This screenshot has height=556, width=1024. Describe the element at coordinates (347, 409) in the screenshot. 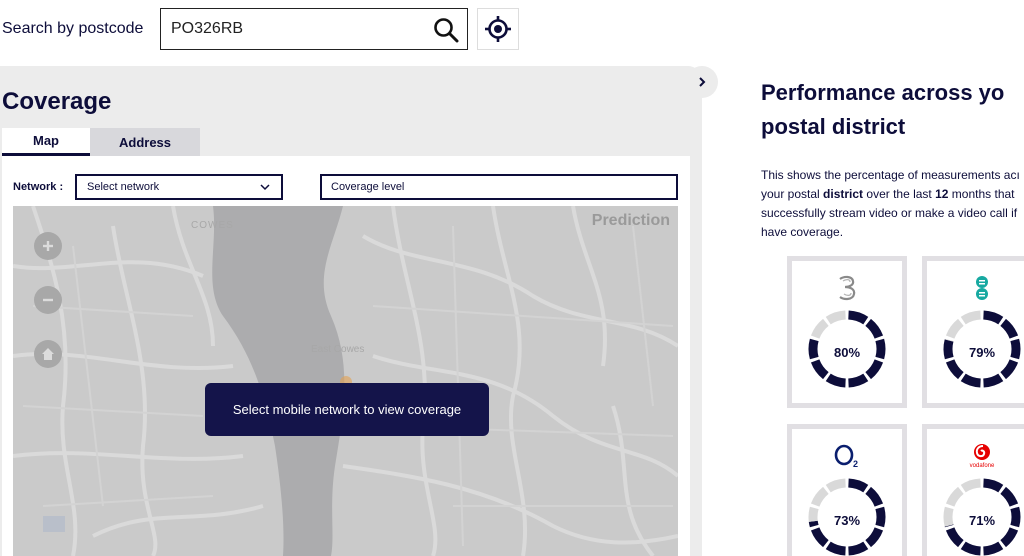

I see `map-message: Select mobile network to view coverage` at that location.